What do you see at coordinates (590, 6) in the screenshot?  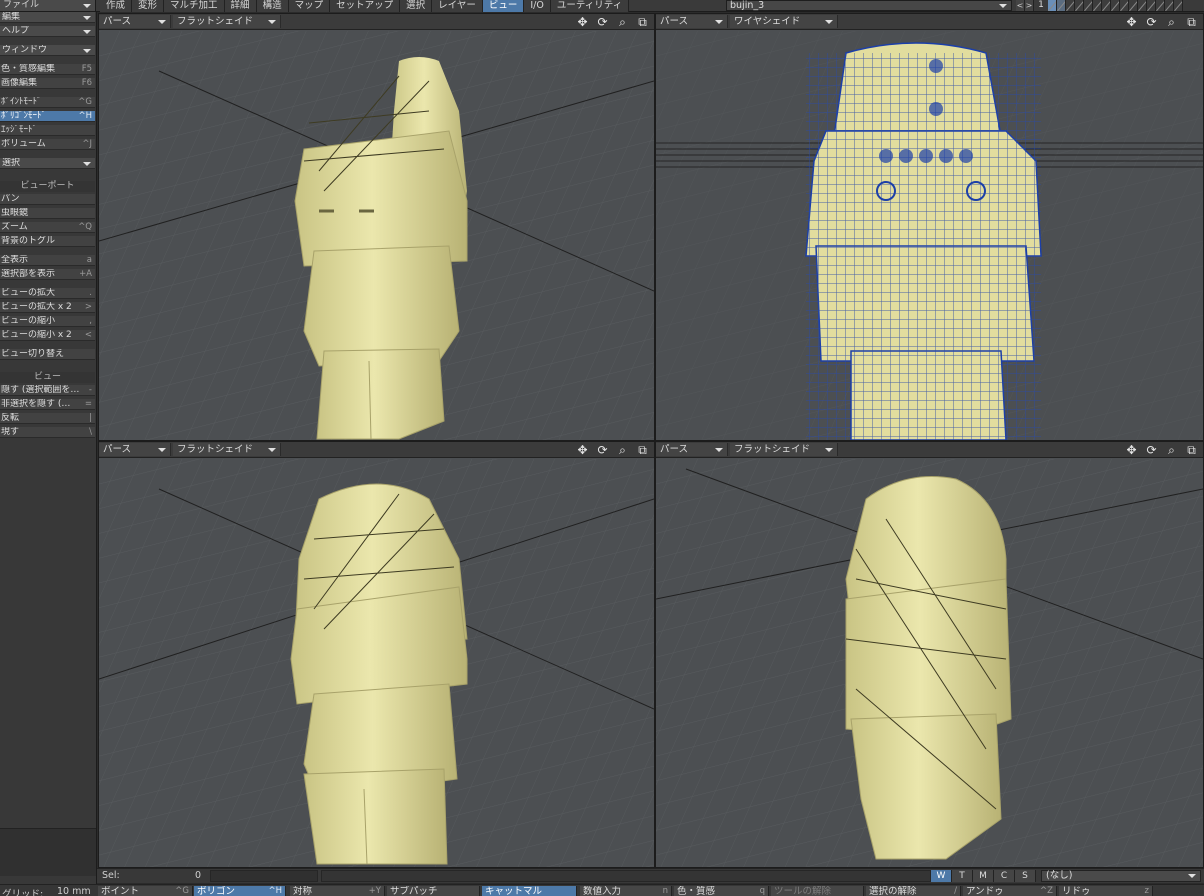 I see `tab-utility: ユーティリティ` at bounding box center [590, 6].